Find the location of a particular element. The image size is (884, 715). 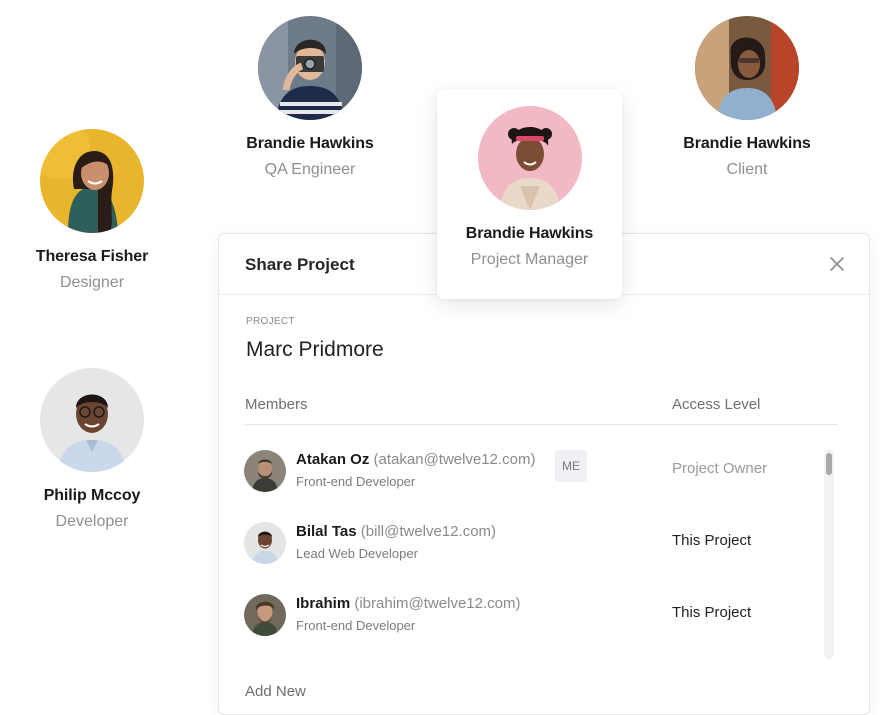

close-button is located at coordinates (837, 264).